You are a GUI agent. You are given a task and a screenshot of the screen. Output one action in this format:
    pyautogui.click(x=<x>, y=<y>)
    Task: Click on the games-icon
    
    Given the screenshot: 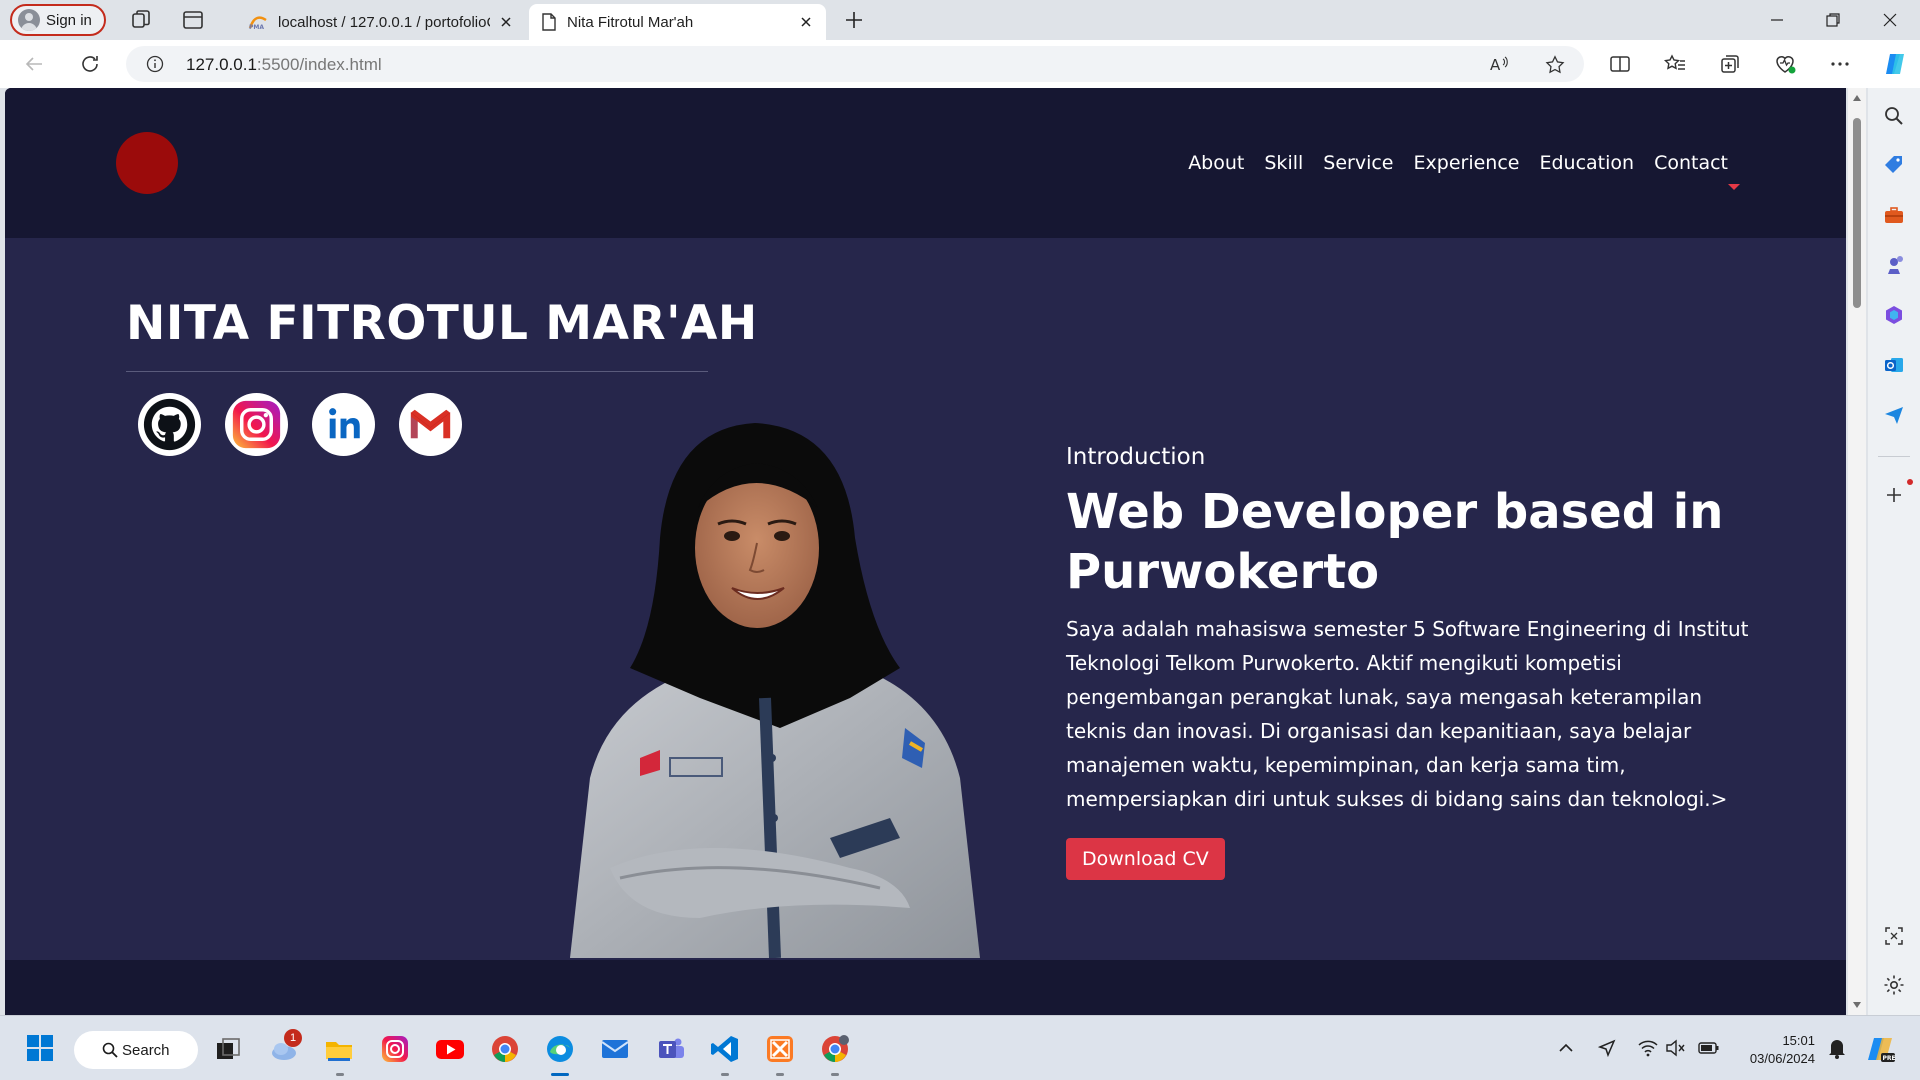 What is the action you would take?
    pyautogui.click(x=1894, y=265)
    